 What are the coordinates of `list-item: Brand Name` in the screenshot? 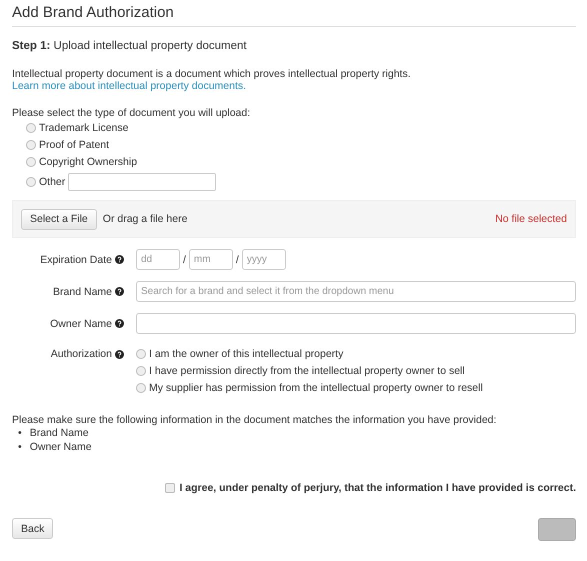 It's located at (59, 433).